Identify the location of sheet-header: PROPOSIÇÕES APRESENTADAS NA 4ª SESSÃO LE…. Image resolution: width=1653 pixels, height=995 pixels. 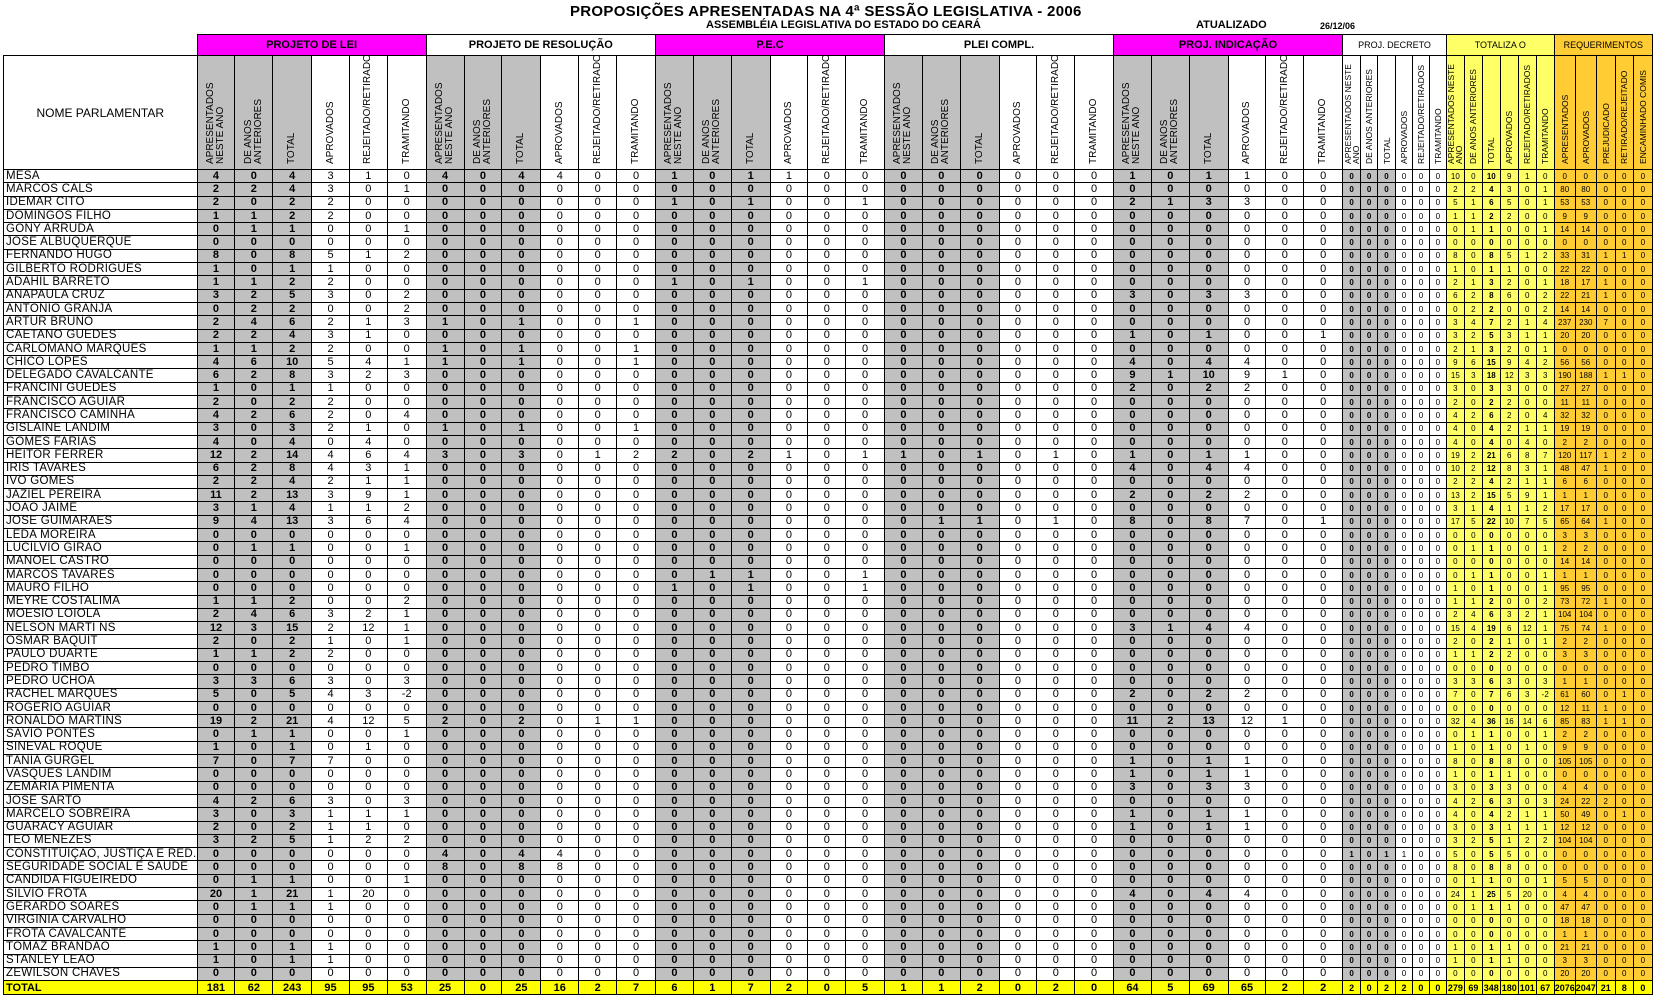
(826, 17).